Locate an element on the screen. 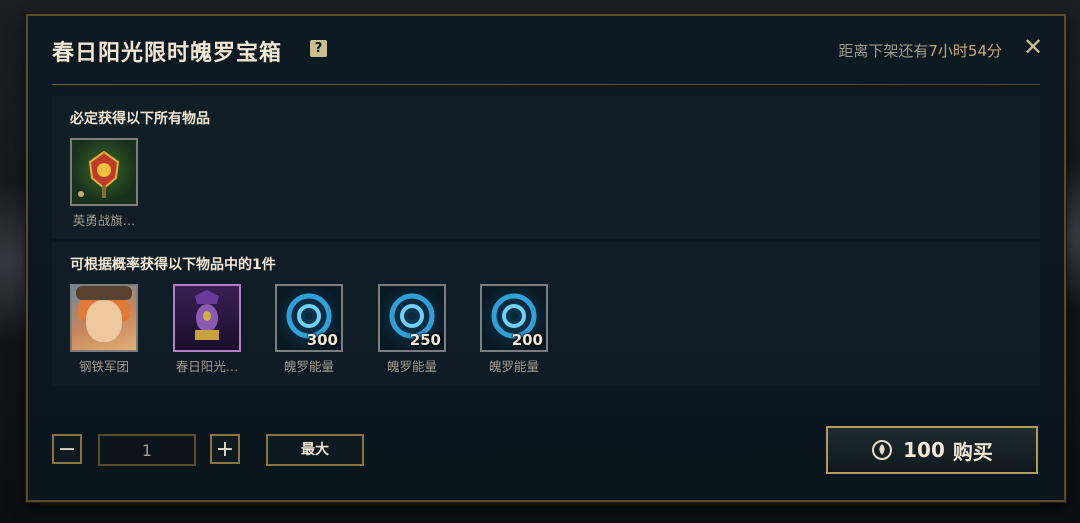 This screenshot has width=1080, height=523. chance-title: 可根据概率获得以下物品中的1件 is located at coordinates (173, 265).